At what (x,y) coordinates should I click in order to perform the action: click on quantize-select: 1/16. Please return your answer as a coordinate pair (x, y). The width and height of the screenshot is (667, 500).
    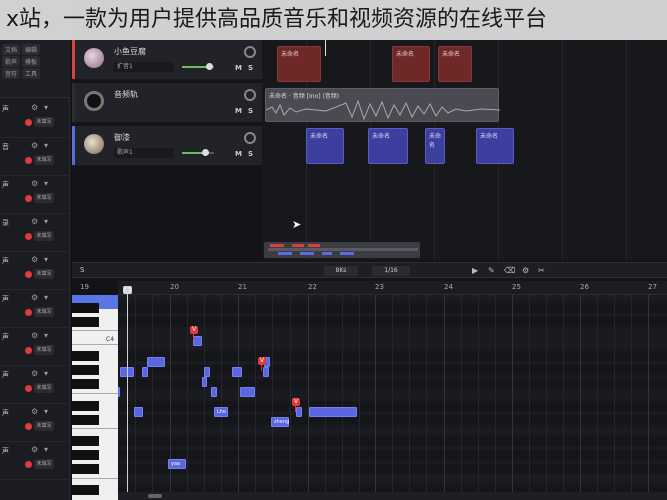
    Looking at the image, I should click on (391, 271).